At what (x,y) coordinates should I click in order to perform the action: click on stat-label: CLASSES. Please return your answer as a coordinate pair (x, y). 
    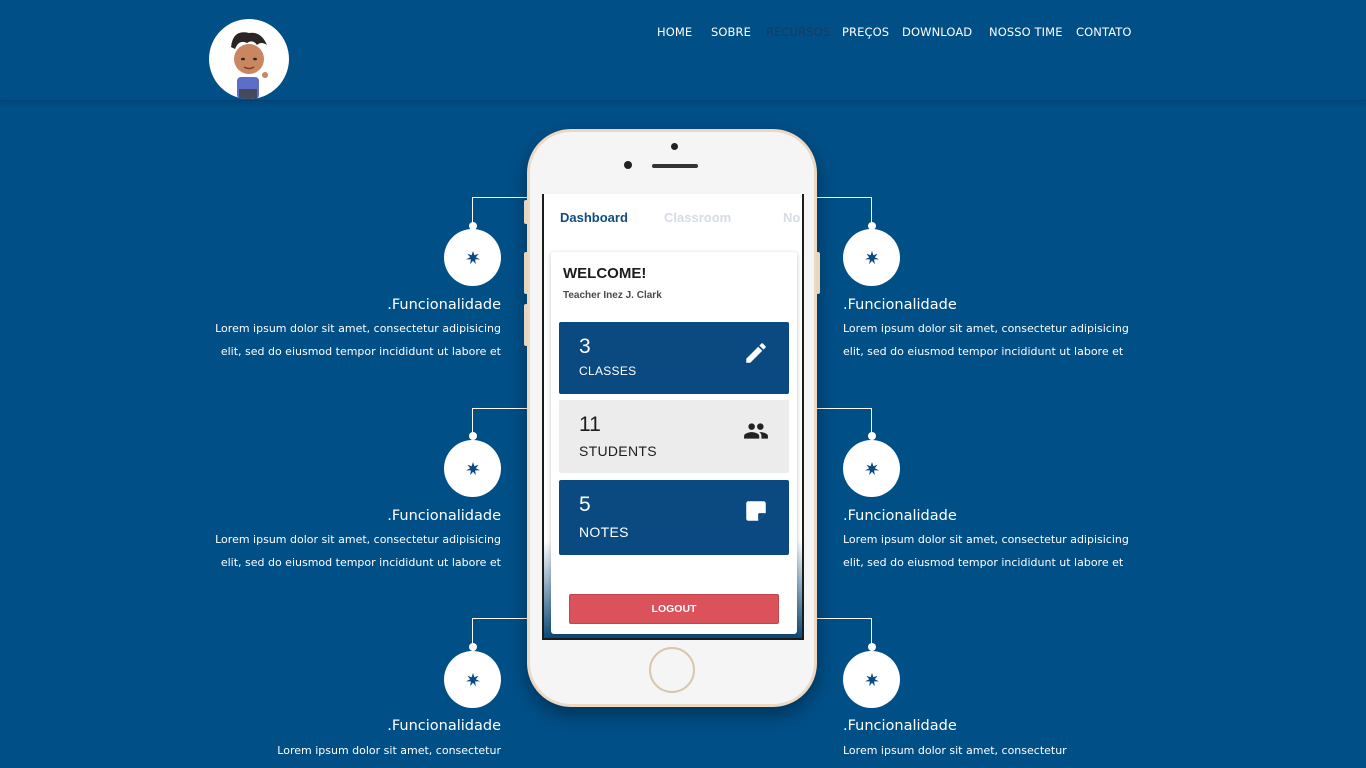
    Looking at the image, I should click on (608, 371).